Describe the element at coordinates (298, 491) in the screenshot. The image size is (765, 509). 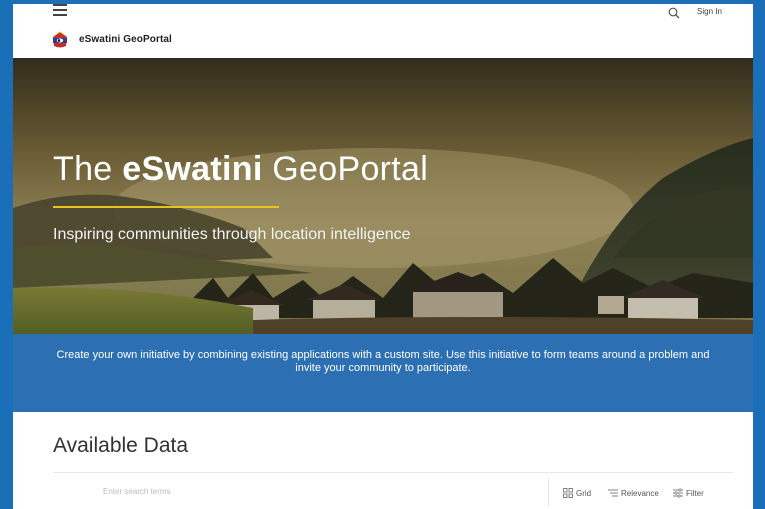
I see `search-input` at that location.